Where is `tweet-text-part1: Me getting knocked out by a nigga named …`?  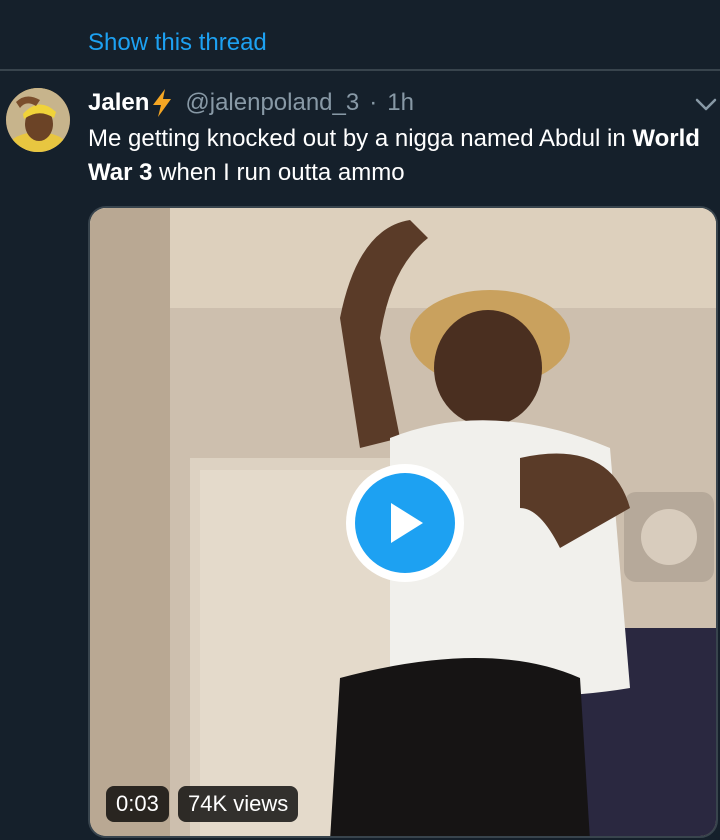 tweet-text-part1: Me getting knocked out by a nigga named … is located at coordinates (360, 138).